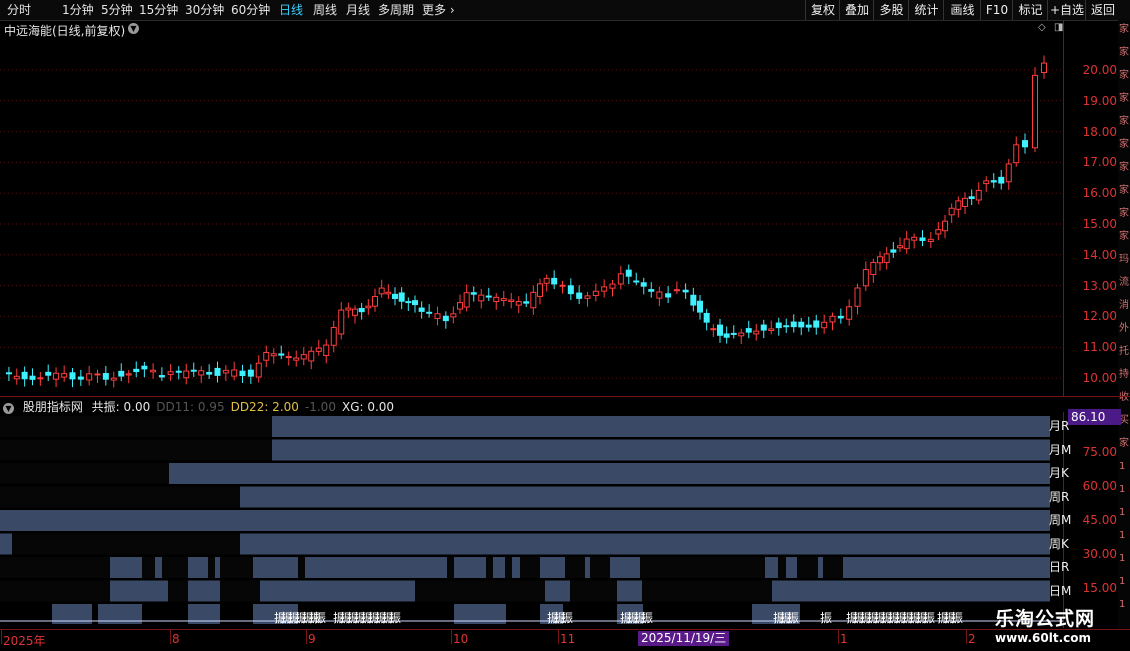 The image size is (1130, 651). What do you see at coordinates (1099, 70) in the screenshot?
I see `price-tick-label: 20.00` at bounding box center [1099, 70].